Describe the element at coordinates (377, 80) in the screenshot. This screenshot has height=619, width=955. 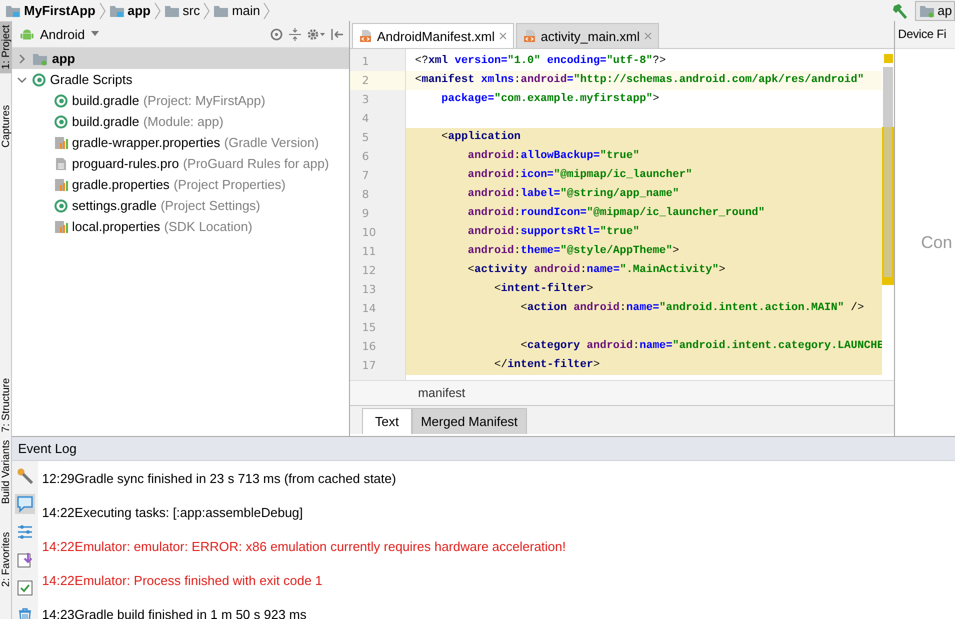
I see `line-number: 2` at that location.